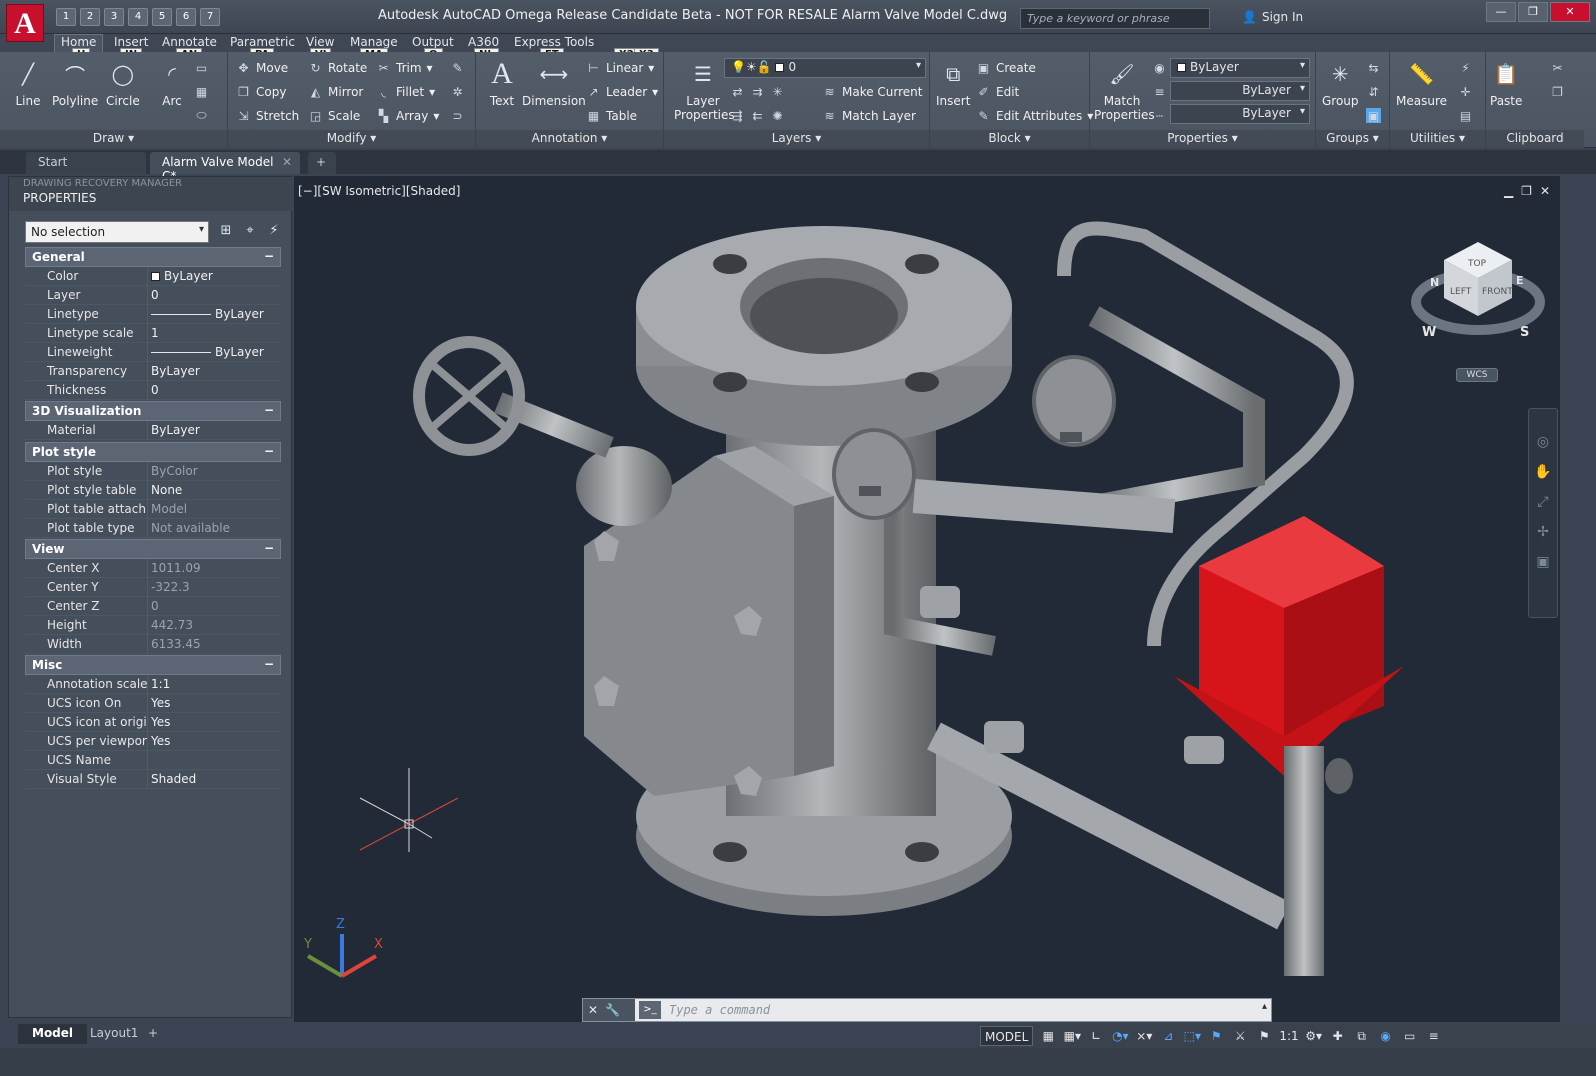 This screenshot has height=1076, width=1596. Describe the element at coordinates (337, 67) in the screenshot. I see `rotate-button: ↻ Rotate` at that location.